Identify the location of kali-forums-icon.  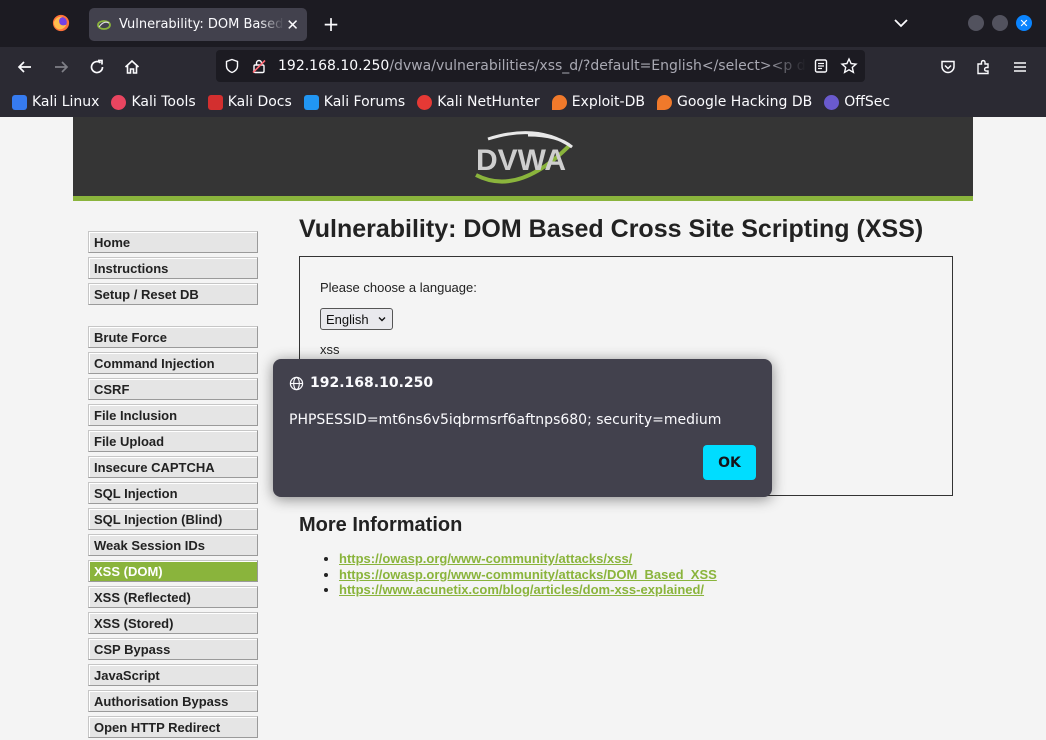
(311, 102).